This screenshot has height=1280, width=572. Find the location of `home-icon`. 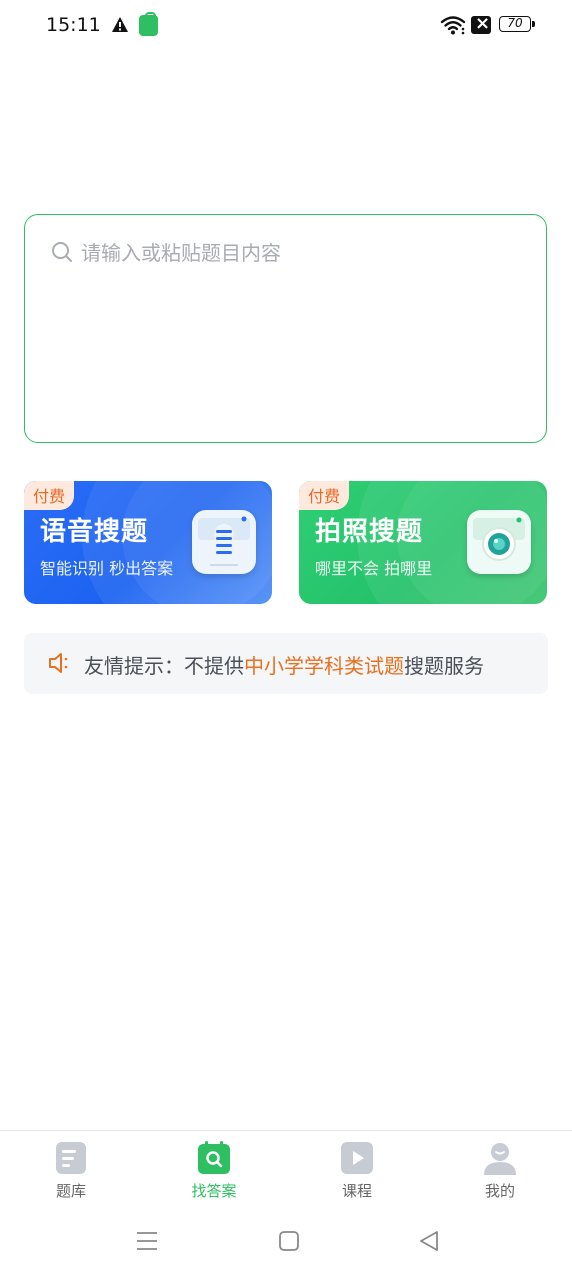

home-icon is located at coordinates (289, 1241).